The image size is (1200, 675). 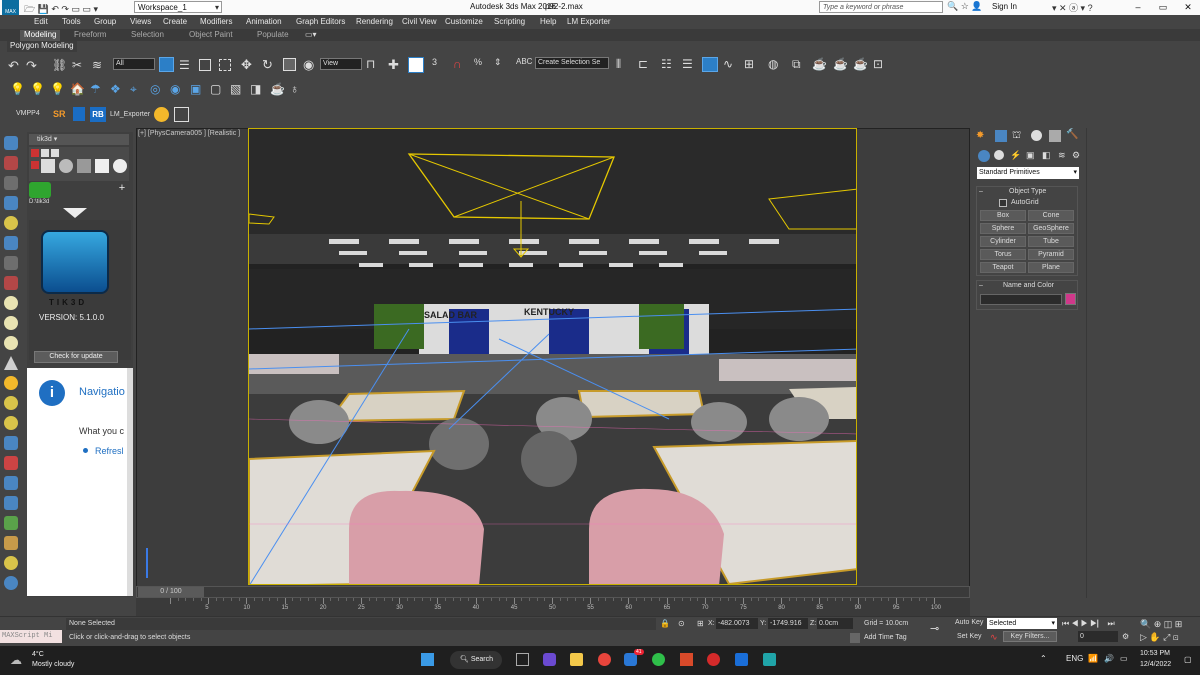 I want to click on tik3d-forward-icon, so click(x=55, y=153).